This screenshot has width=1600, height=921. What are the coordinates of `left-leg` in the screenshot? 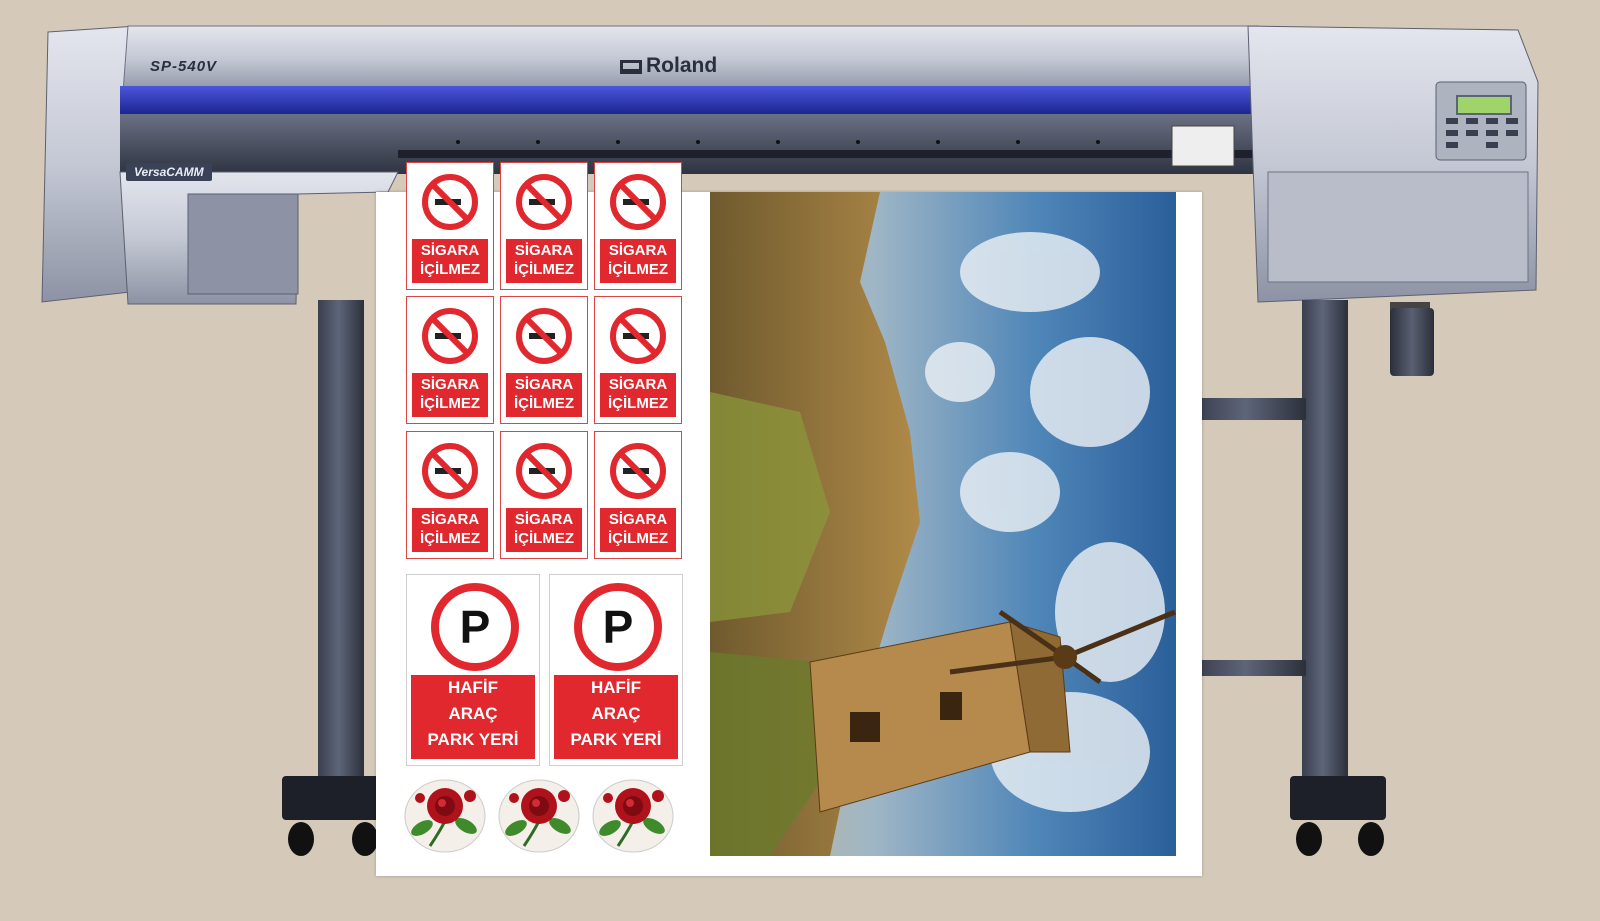 It's located at (341, 541).